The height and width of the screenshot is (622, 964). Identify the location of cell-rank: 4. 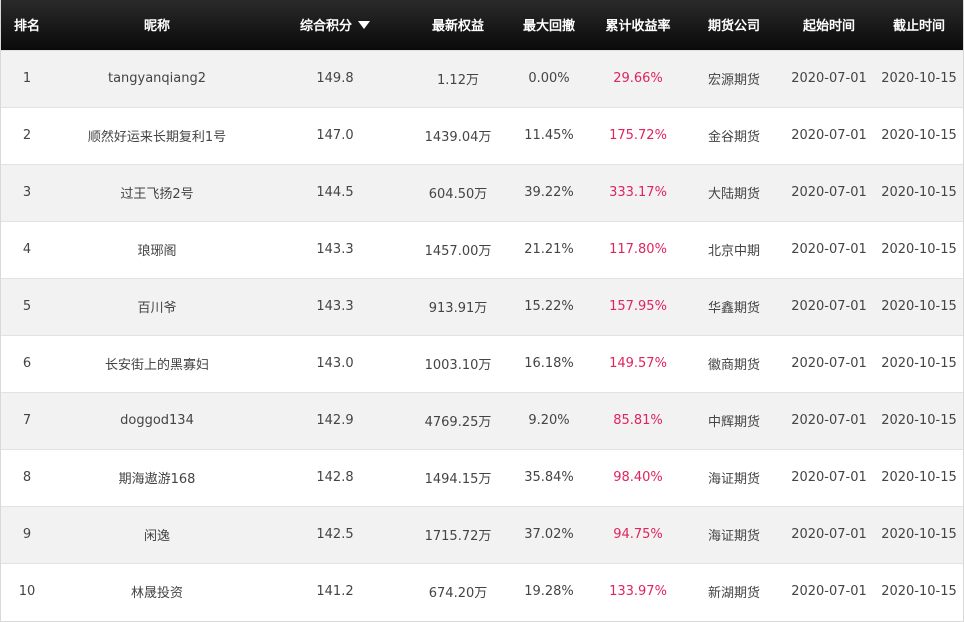
(27, 249).